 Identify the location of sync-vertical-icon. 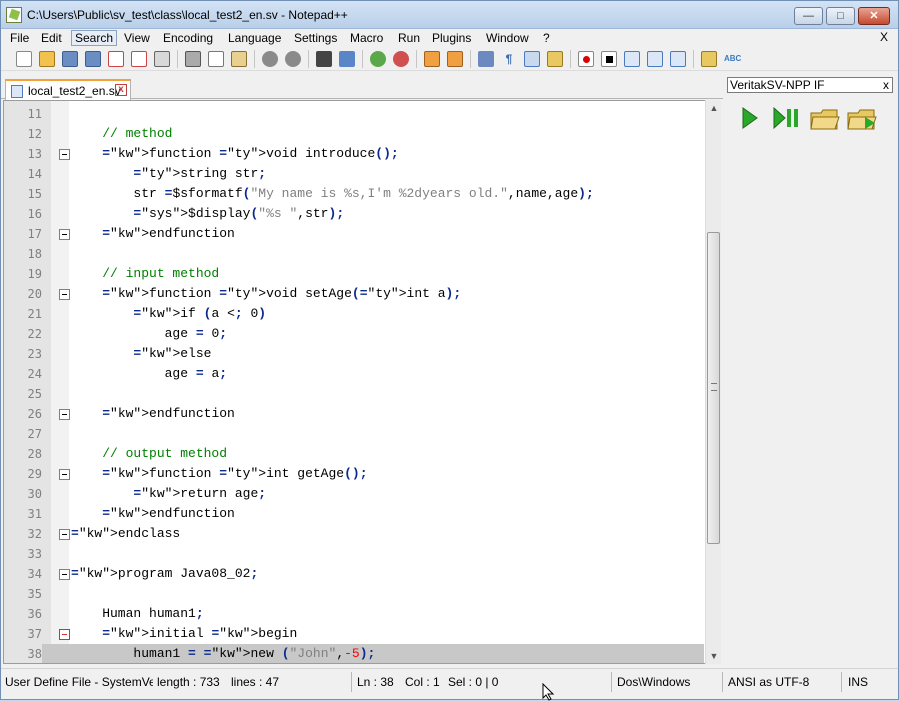
(432, 59).